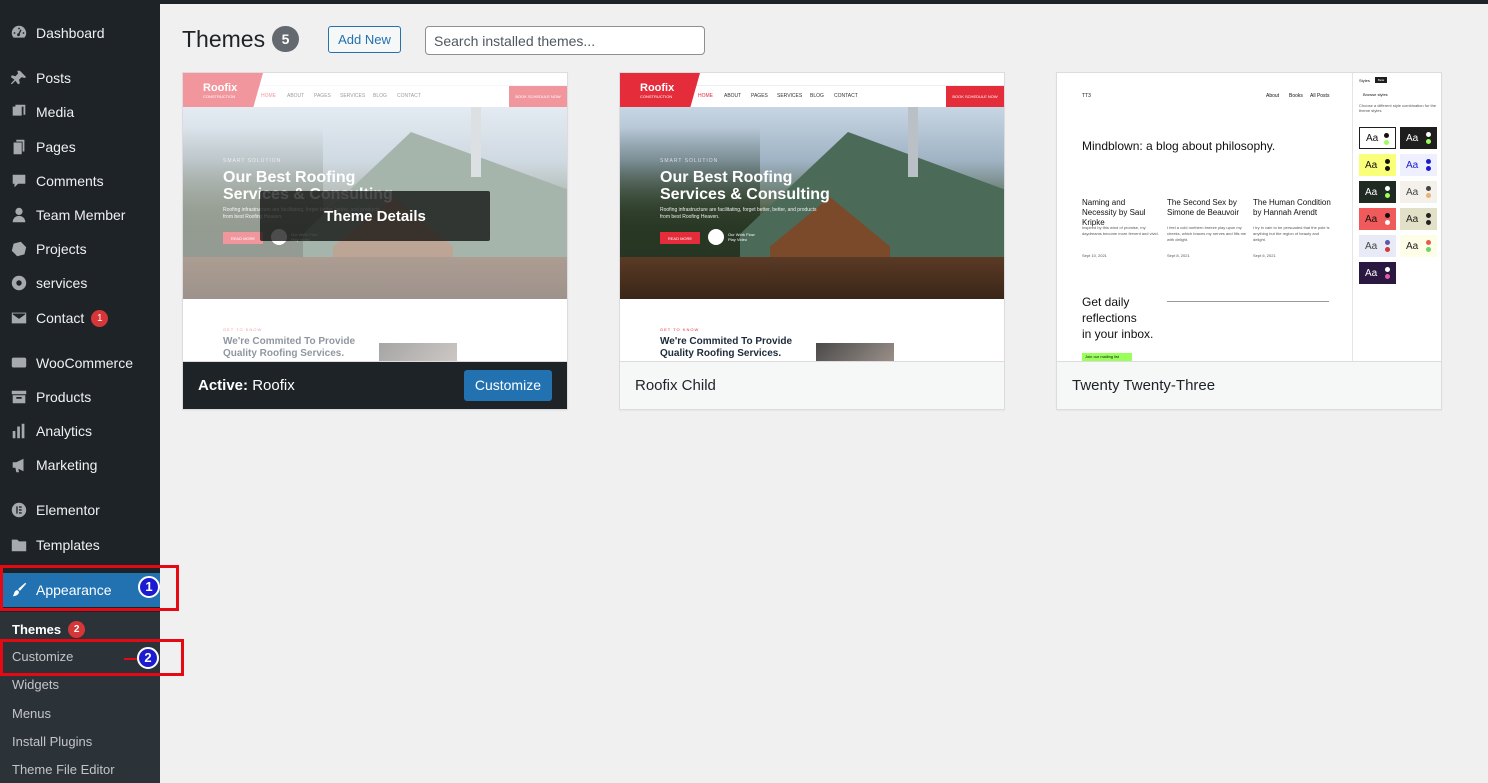 The image size is (1488, 783). What do you see at coordinates (131, 659) in the screenshot?
I see `callout-pointer` at bounding box center [131, 659].